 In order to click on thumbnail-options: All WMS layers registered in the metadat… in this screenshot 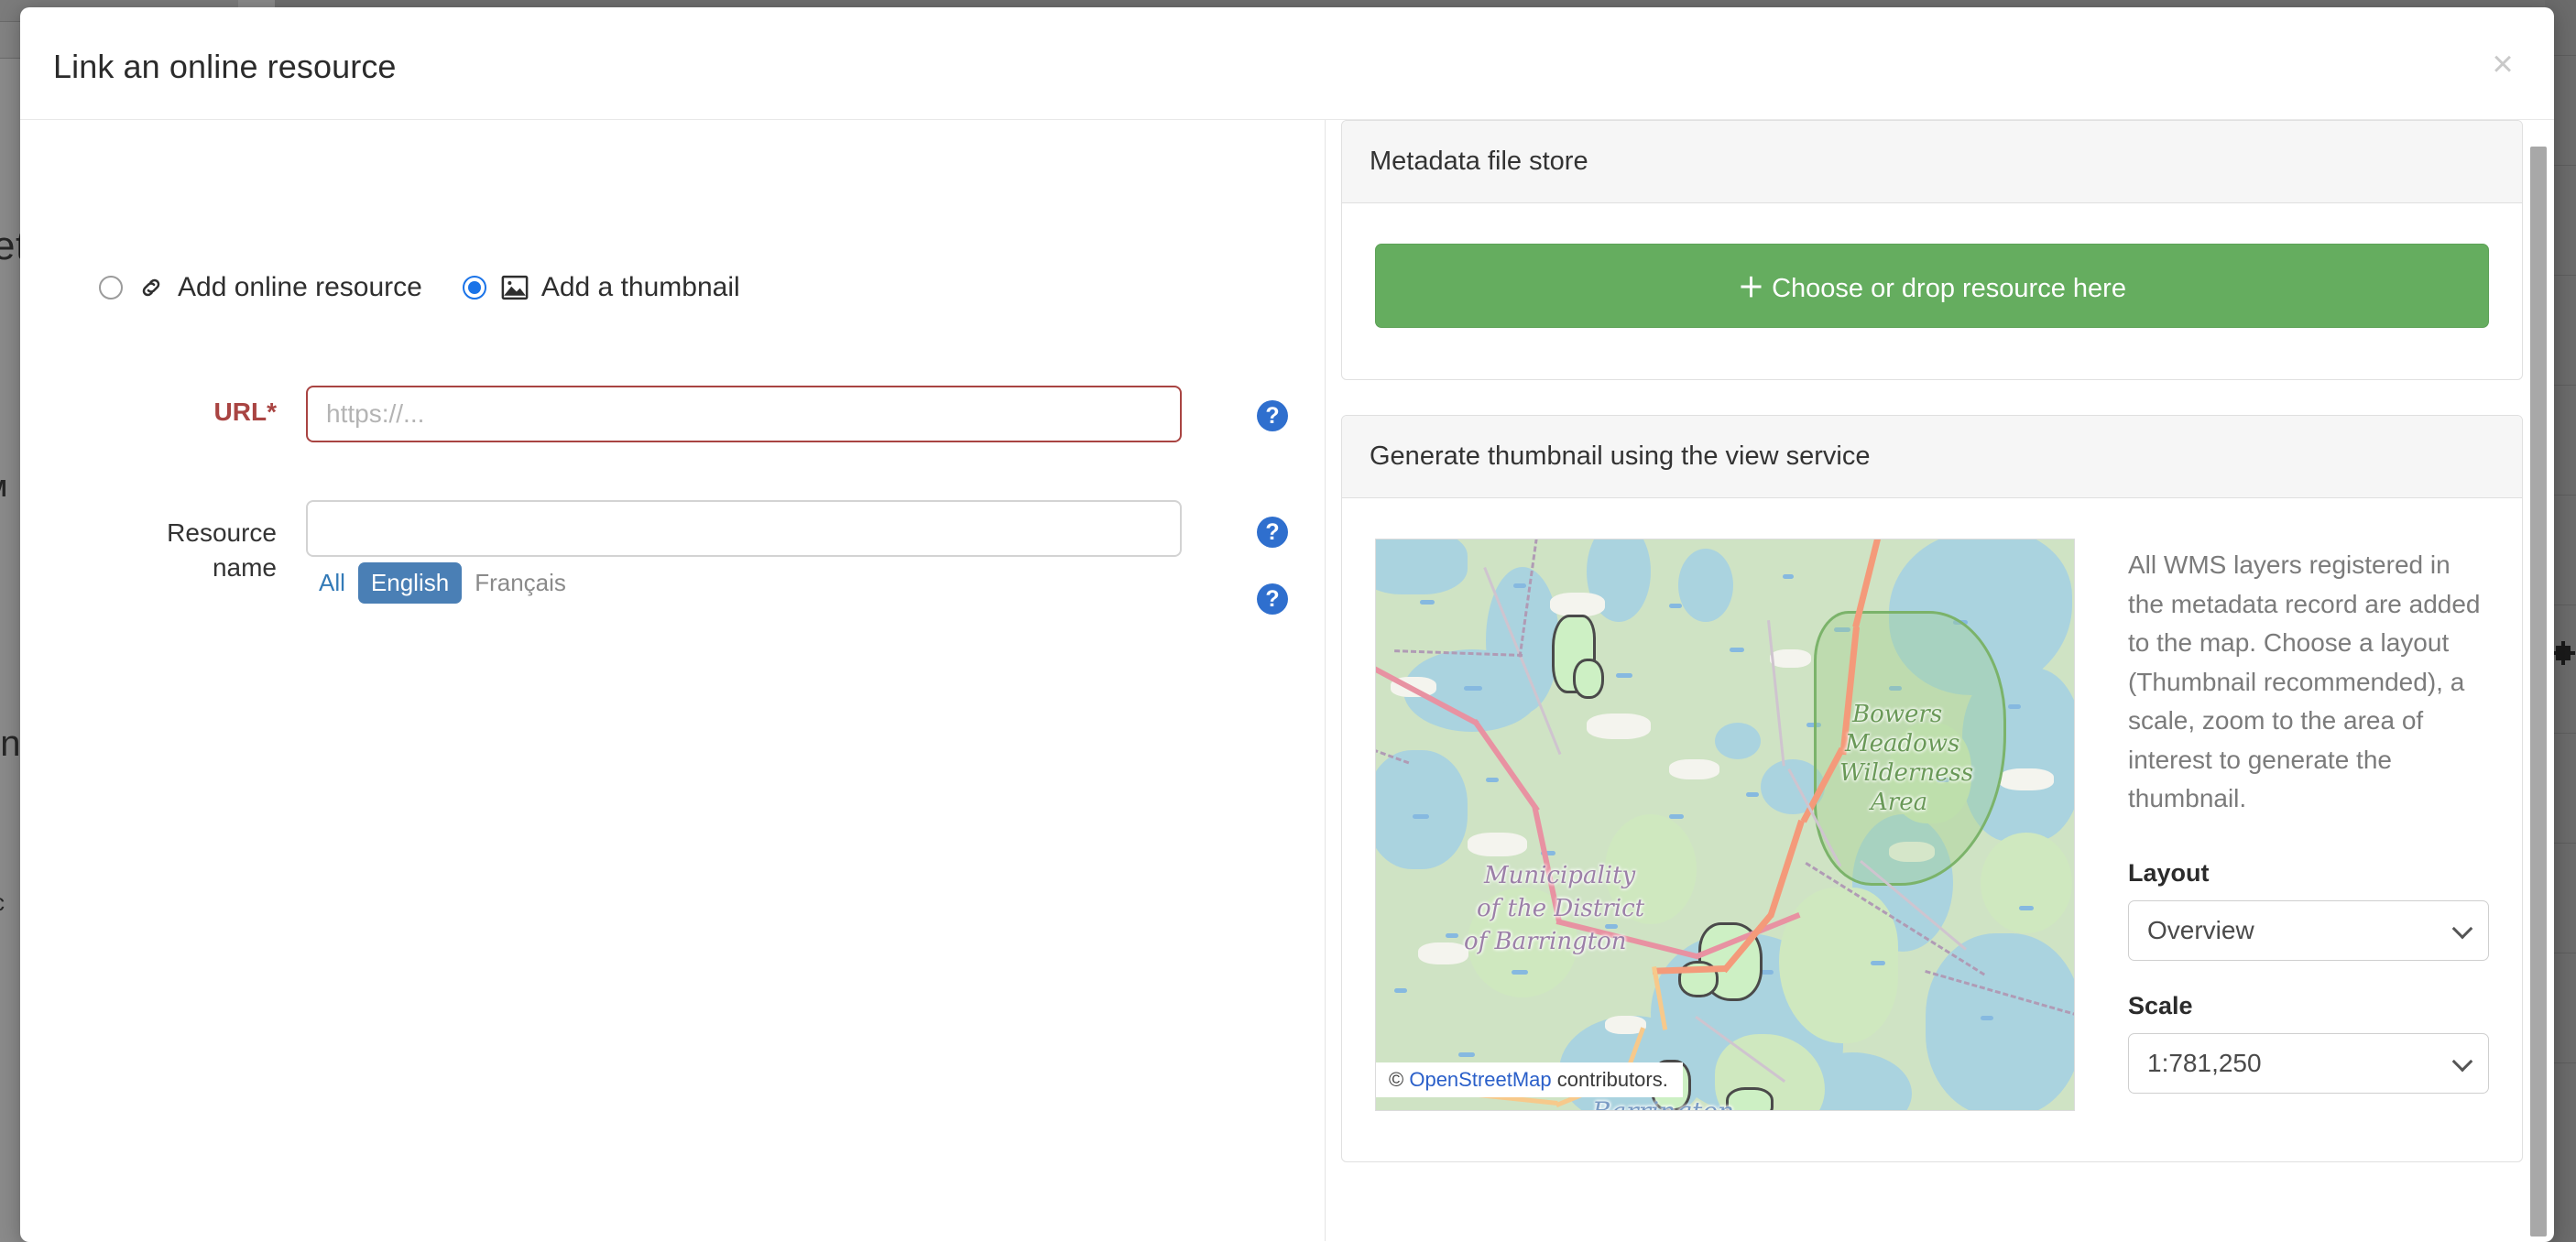, I will do `click(2309, 832)`.